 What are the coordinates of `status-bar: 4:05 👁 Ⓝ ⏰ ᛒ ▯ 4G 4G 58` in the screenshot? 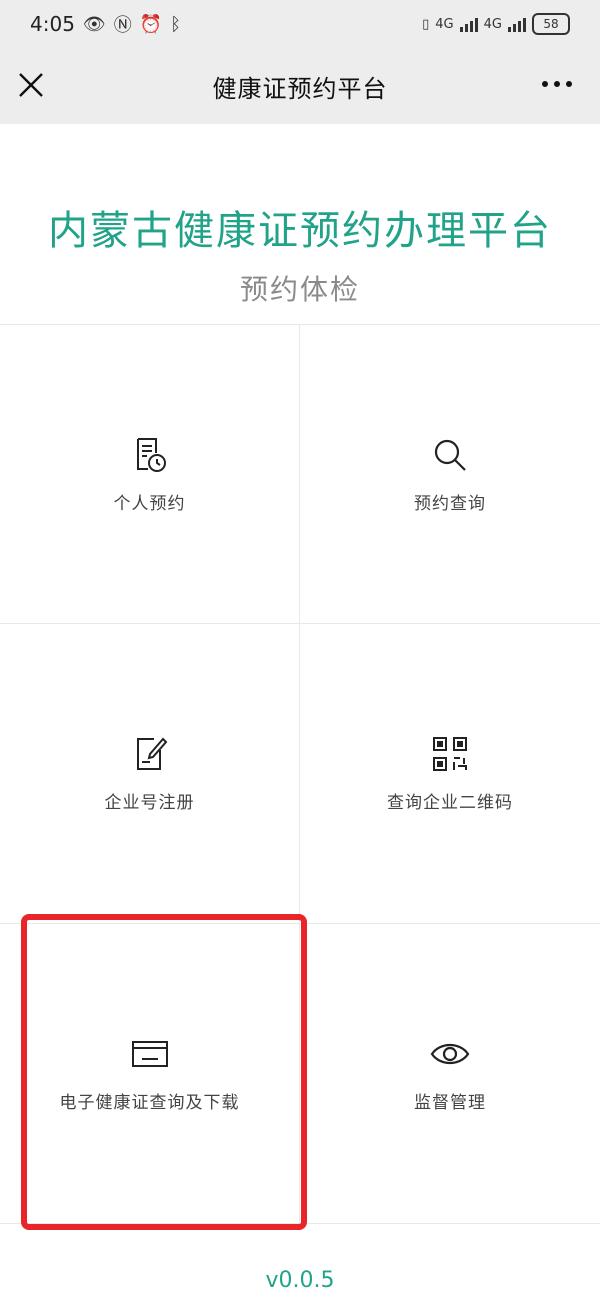 It's located at (300, 24).